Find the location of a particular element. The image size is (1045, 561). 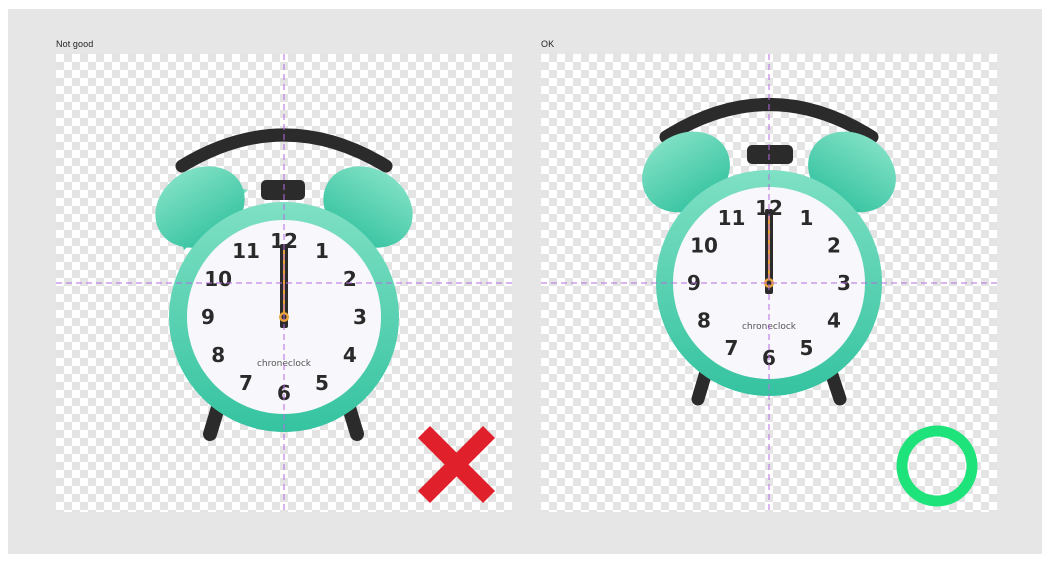

clock-numeral-3: 3 is located at coordinates (360, 317).